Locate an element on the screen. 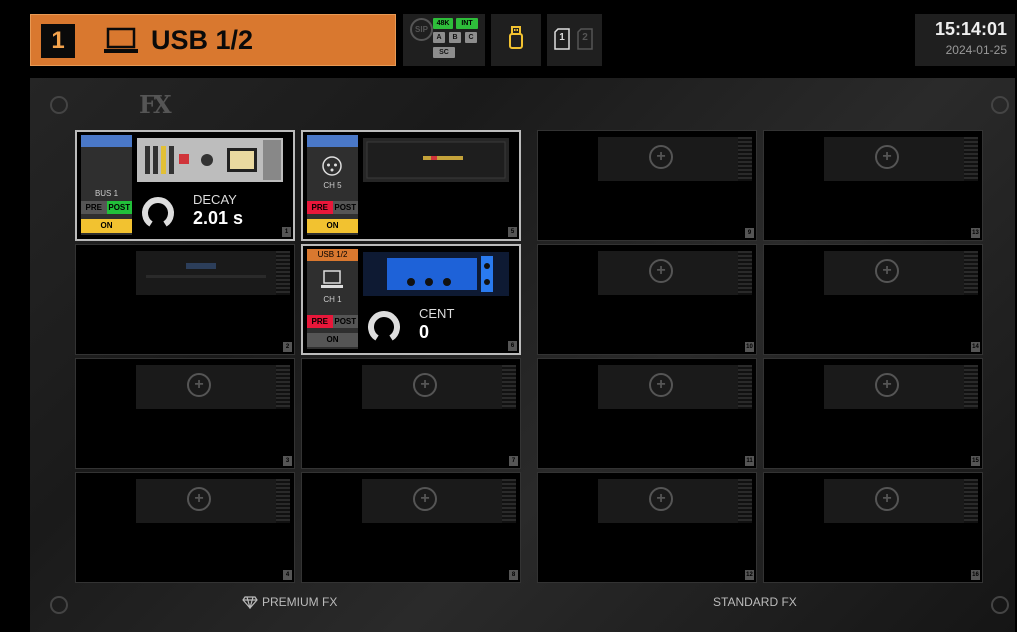 This screenshot has width=1017, height=632. slot-number: 1 is located at coordinates (286, 232).